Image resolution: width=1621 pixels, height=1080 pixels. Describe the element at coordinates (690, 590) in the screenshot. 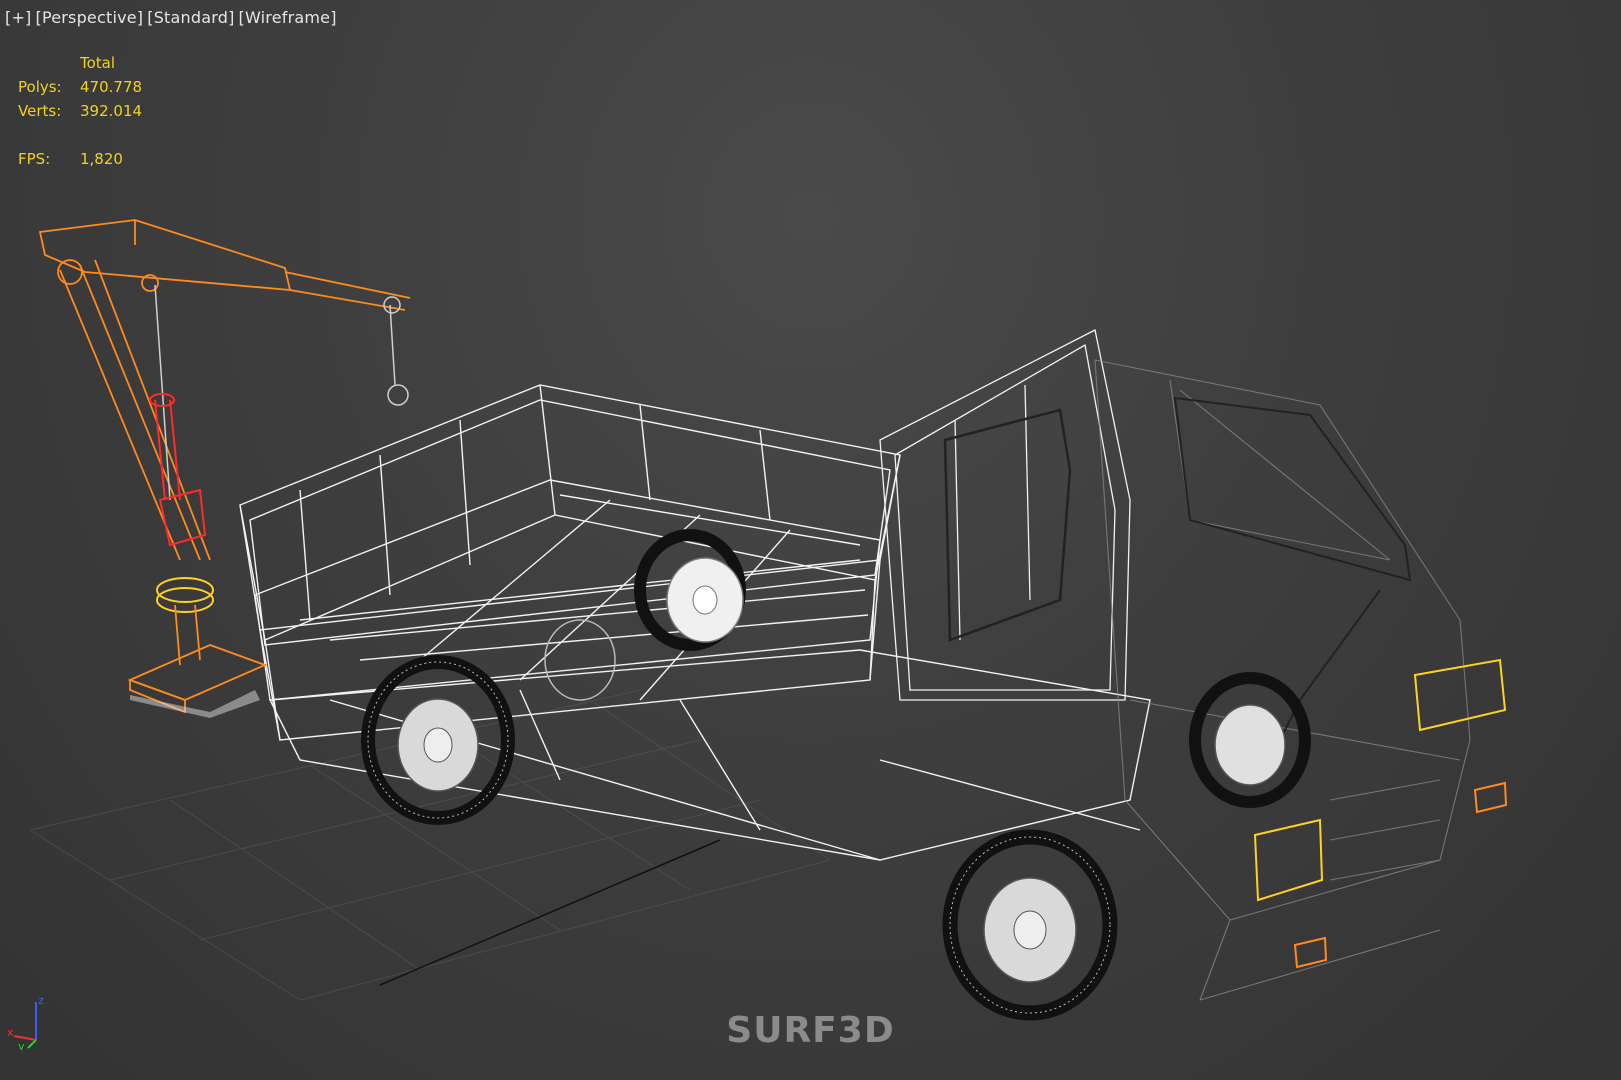

I see `spare-wheel` at that location.